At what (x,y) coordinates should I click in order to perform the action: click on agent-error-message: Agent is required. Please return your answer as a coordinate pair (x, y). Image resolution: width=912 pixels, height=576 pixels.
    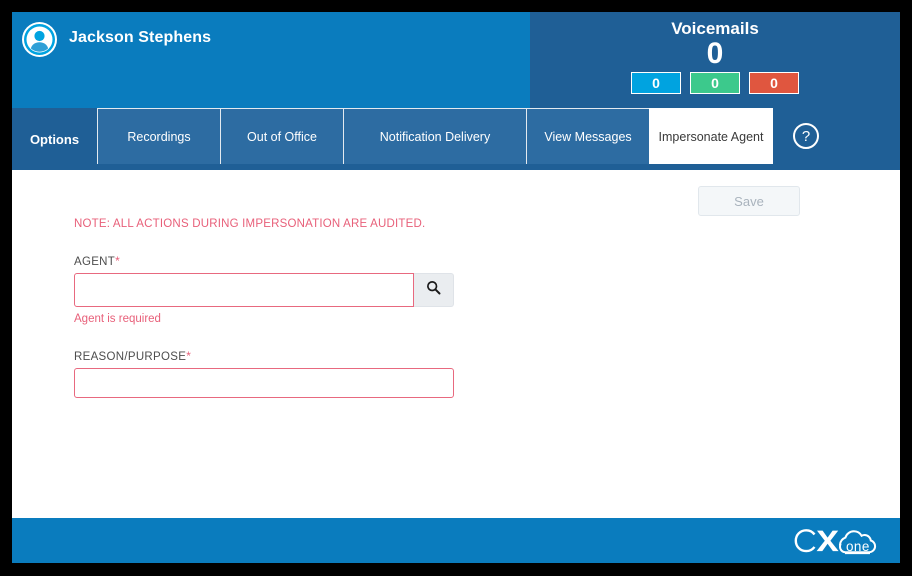
    Looking at the image, I should click on (117, 319).